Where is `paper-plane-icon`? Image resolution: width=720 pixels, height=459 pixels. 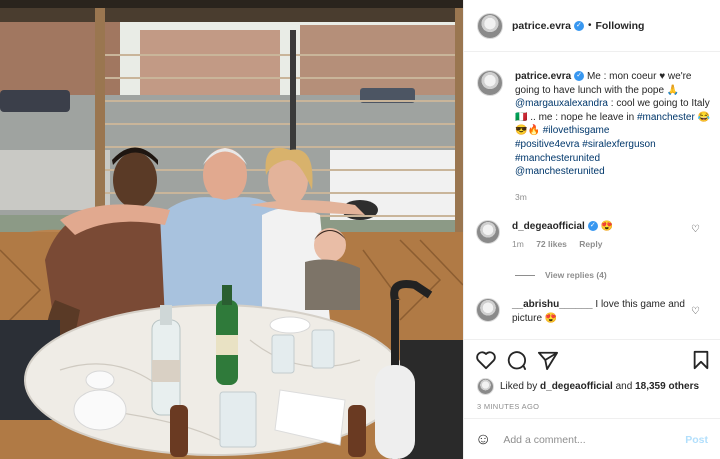
paper-plane-icon is located at coordinates (548, 360).